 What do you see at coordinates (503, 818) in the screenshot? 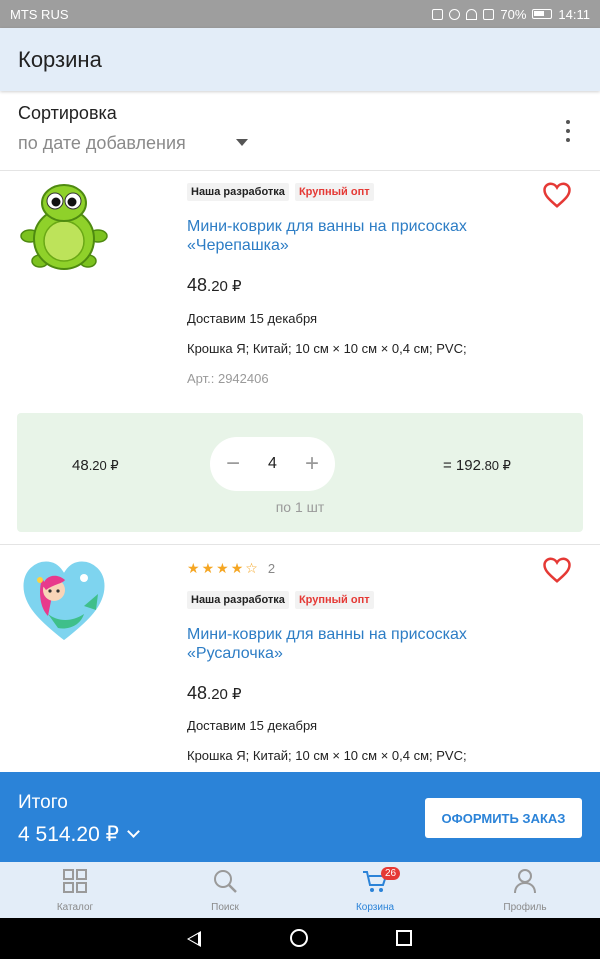
I see `checkout-button: ОФОРМИТЬ ЗАКАЗ` at bounding box center [503, 818].